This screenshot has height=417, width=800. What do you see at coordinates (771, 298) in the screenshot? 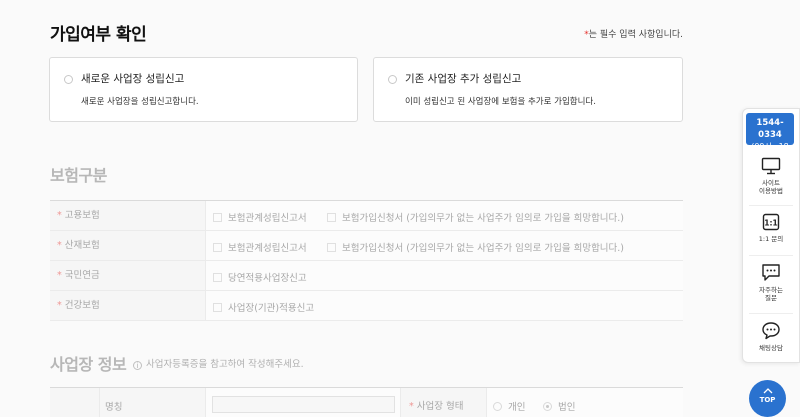
I see `faq-line2: 질문` at bounding box center [771, 298].